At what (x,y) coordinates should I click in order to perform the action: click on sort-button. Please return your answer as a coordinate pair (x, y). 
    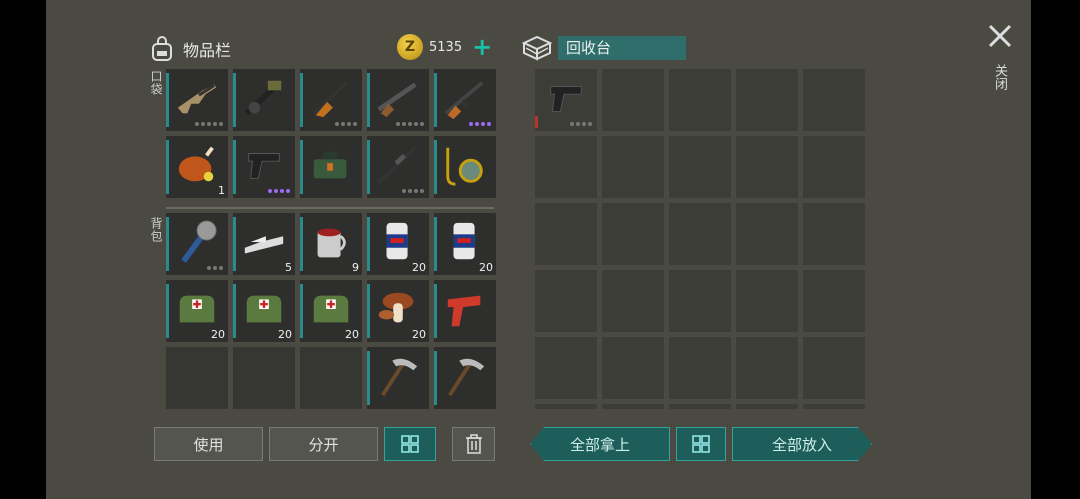
    Looking at the image, I should click on (410, 444).